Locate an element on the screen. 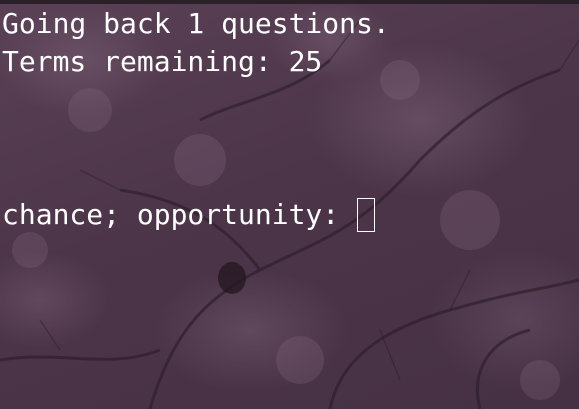 This screenshot has height=409, width=579. question-prompt: chance; opportunity: is located at coordinates (171, 214).